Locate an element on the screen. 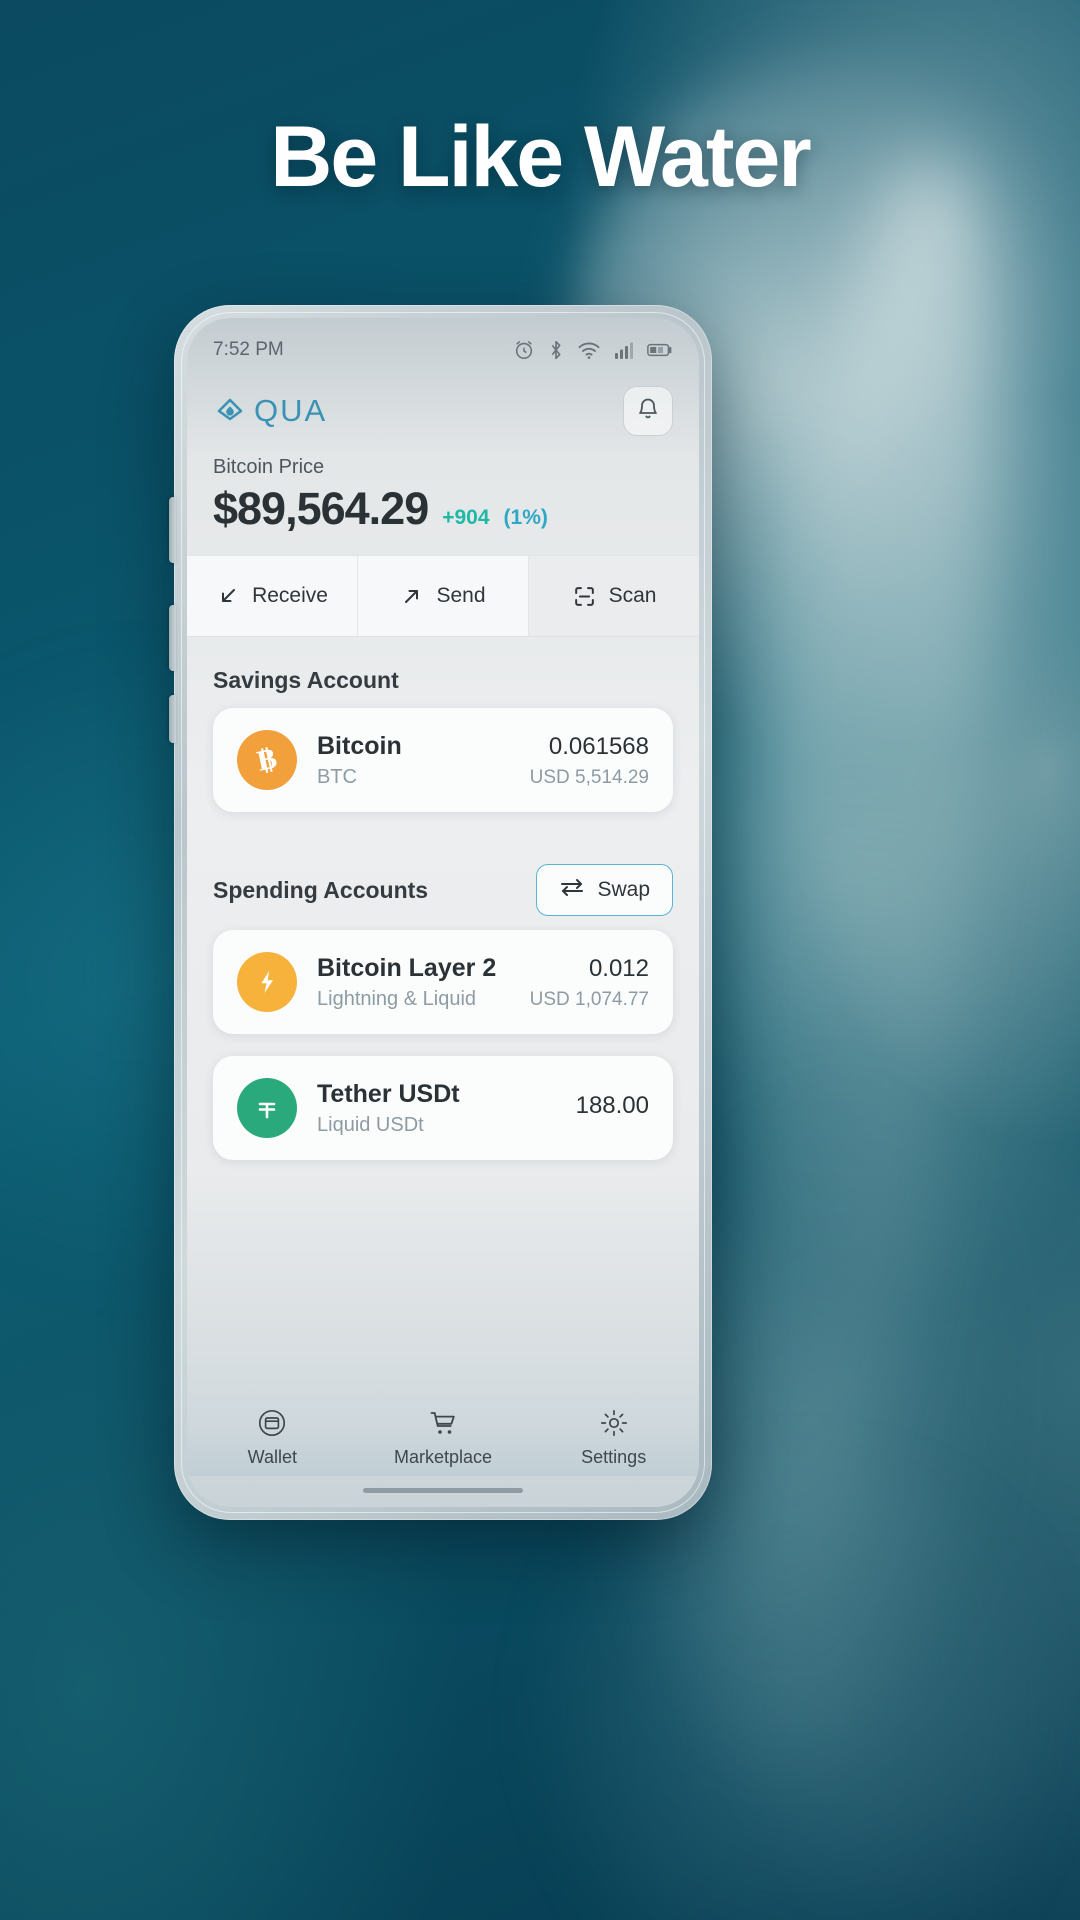 This screenshot has height=1920, width=1080. bluetooth-icon is located at coordinates (556, 350).